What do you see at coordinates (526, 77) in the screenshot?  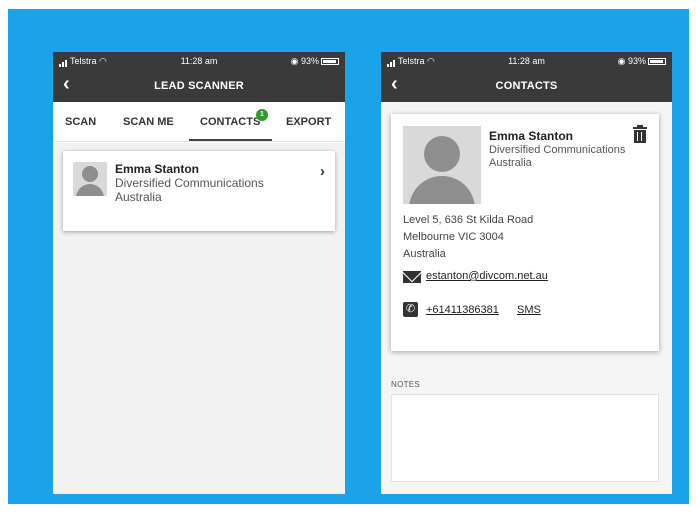 I see `header-bar: Telstra ◠ 11:28 am ◉ 93% ‹ CONTACTS` at bounding box center [526, 77].